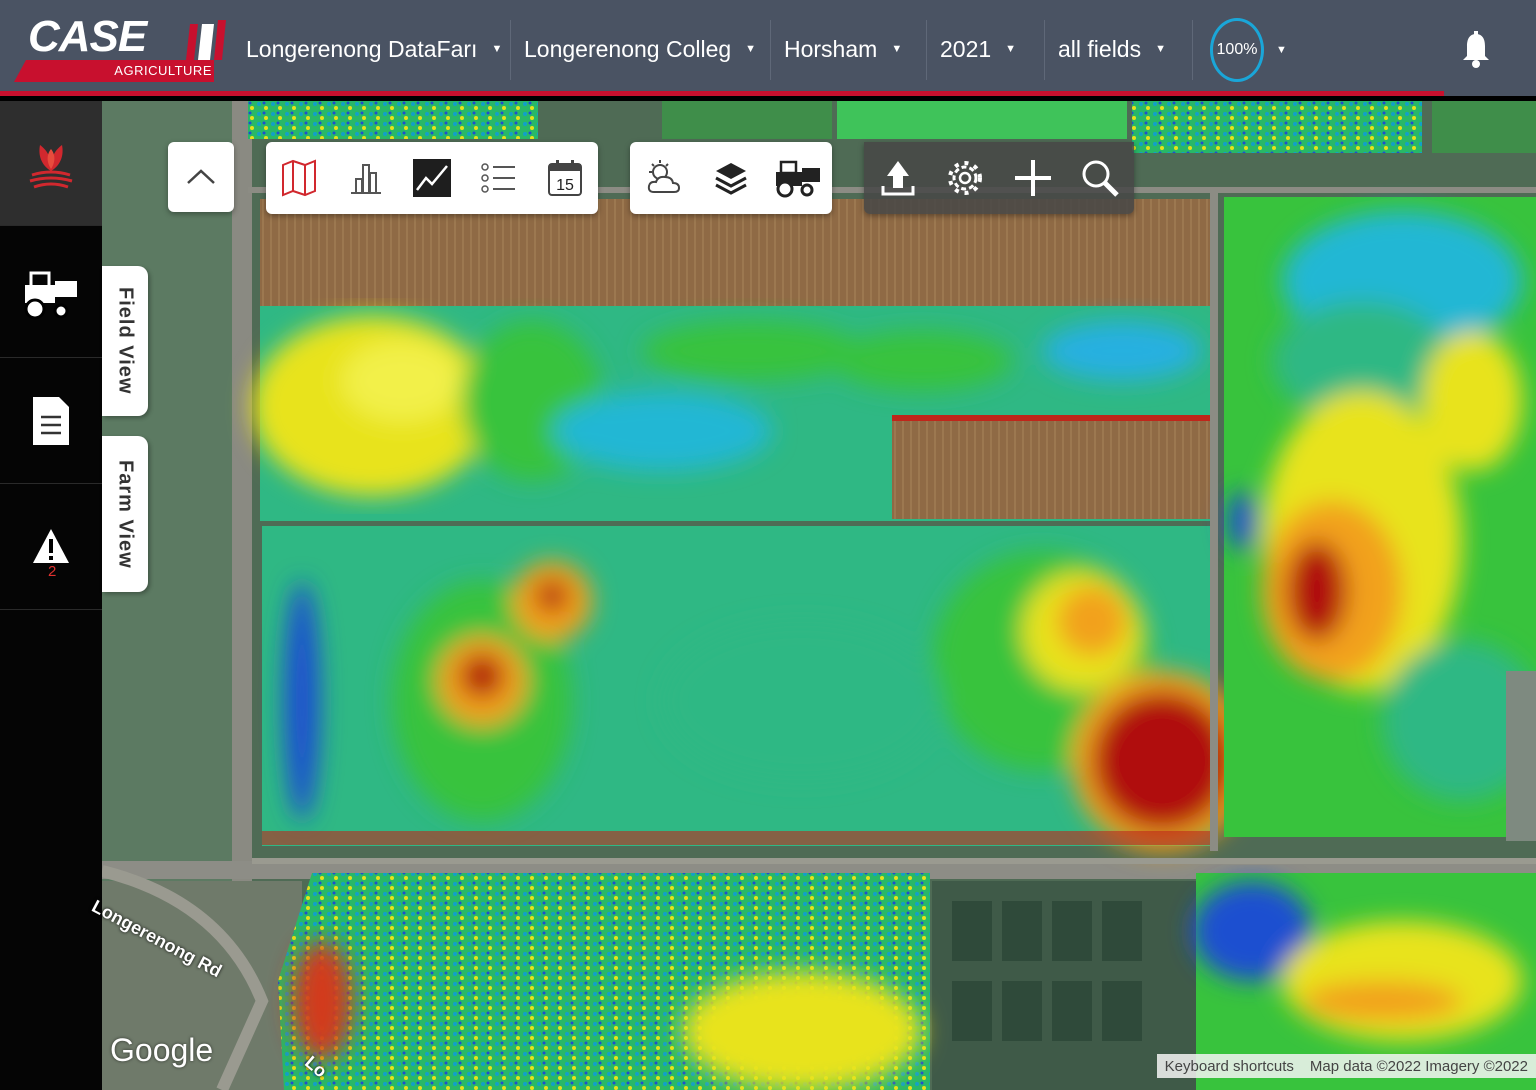 The width and height of the screenshot is (1536, 1090). Describe the element at coordinates (999, 178) in the screenshot. I see `map-tools-toolbar` at that location.